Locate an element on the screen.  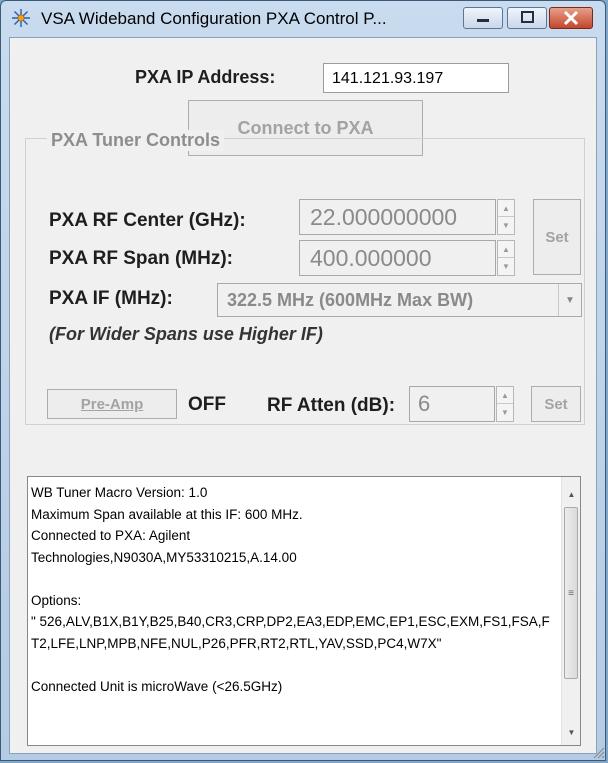
scroll-down-icon: ▼ is located at coordinates (571, 732).